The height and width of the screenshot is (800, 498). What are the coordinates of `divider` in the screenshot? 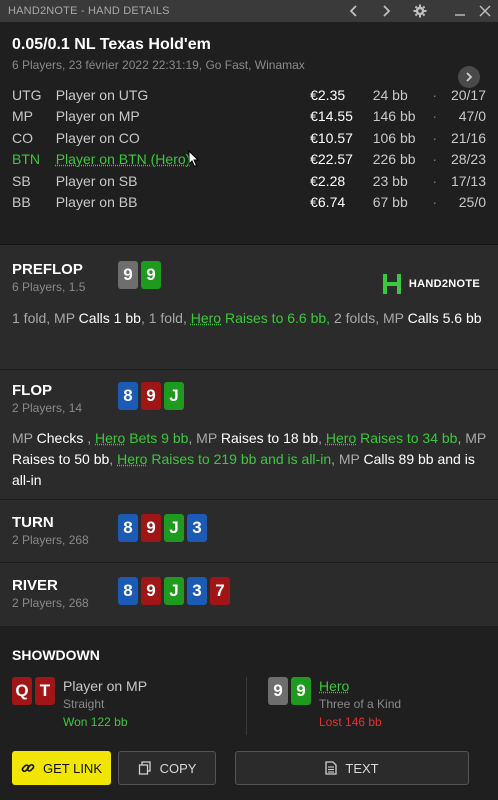 It's located at (246, 706).